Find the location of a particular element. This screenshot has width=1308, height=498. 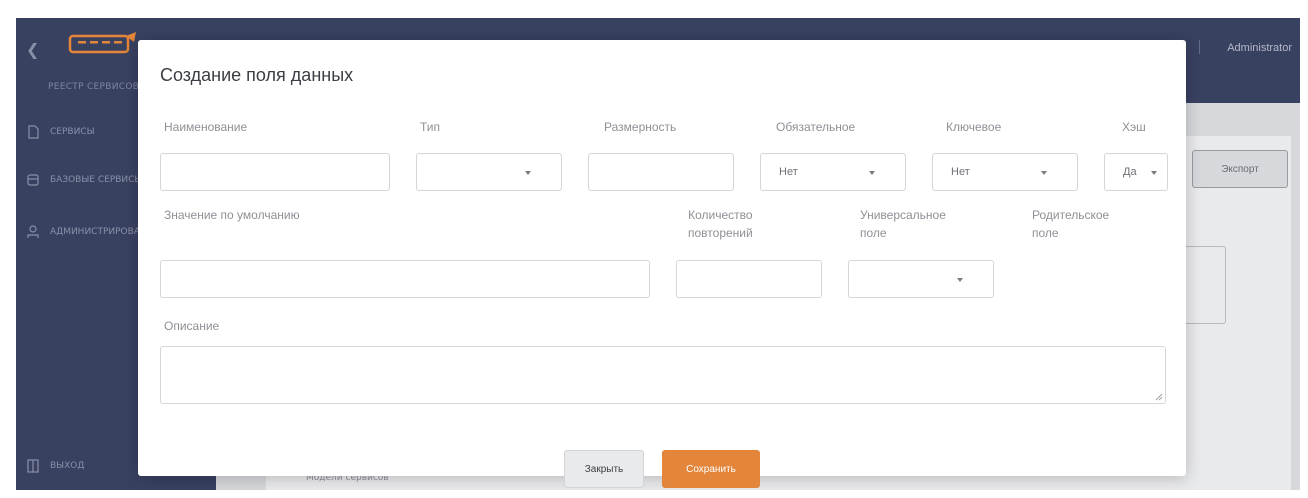

universal-label: Универсальное поле is located at coordinates (903, 224).